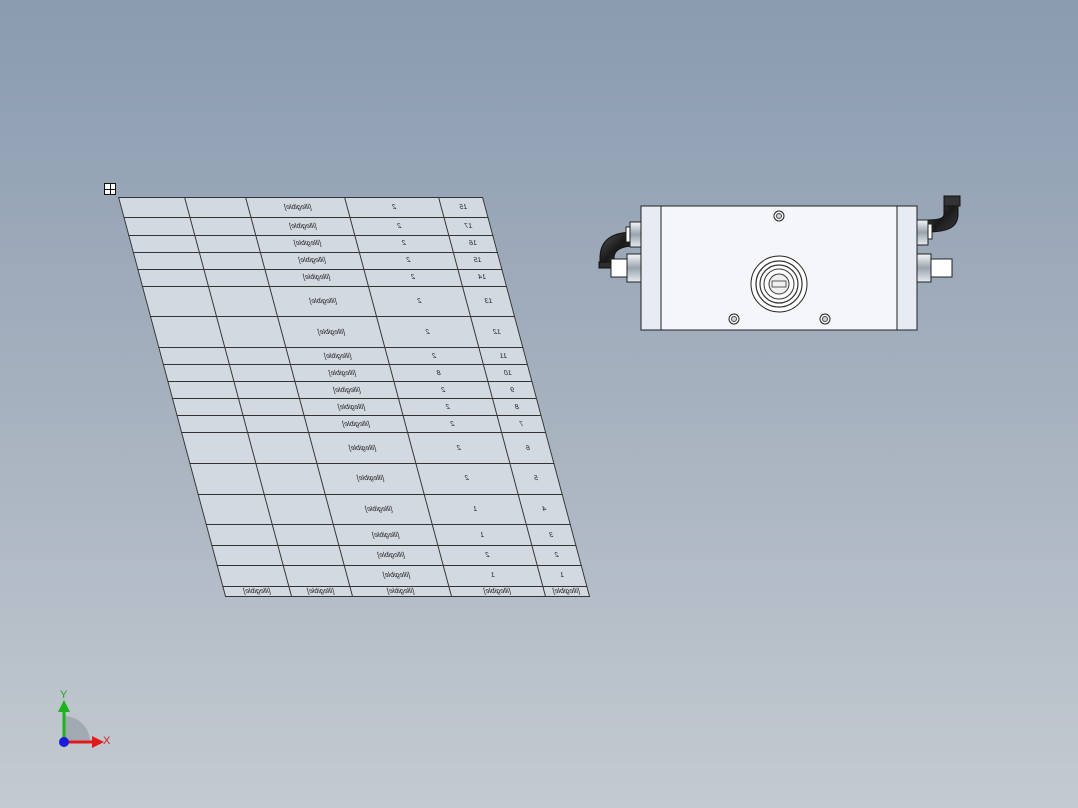  What do you see at coordinates (64, 695) in the screenshot?
I see `triad-y-label: Y` at bounding box center [64, 695].